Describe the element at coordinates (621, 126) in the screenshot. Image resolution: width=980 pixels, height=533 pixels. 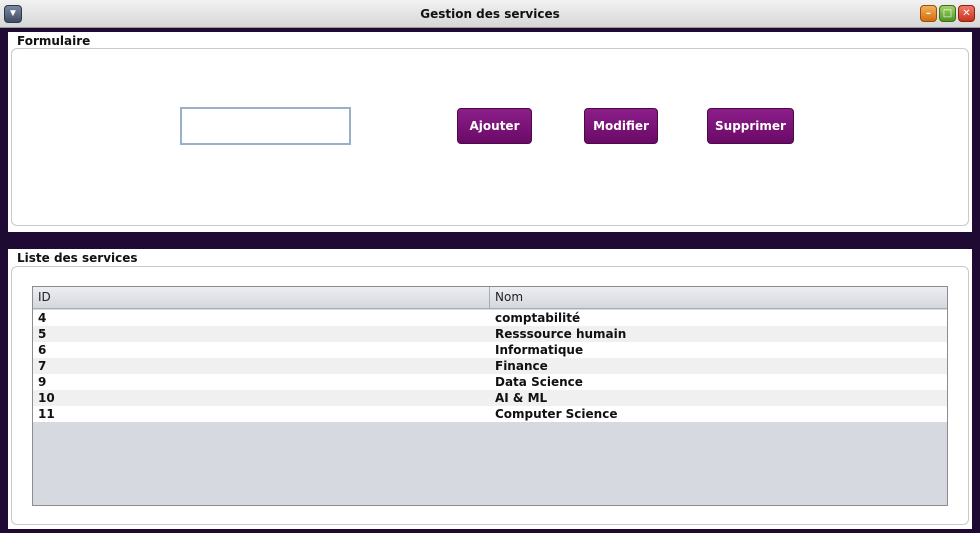
I see `edit-button: Modifier` at that location.